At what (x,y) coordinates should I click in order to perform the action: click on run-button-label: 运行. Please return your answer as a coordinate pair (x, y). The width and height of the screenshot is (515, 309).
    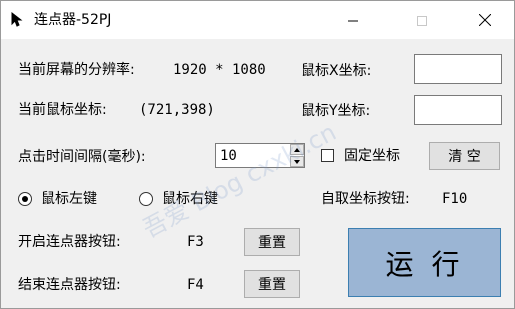
    Looking at the image, I should click on (431, 264).